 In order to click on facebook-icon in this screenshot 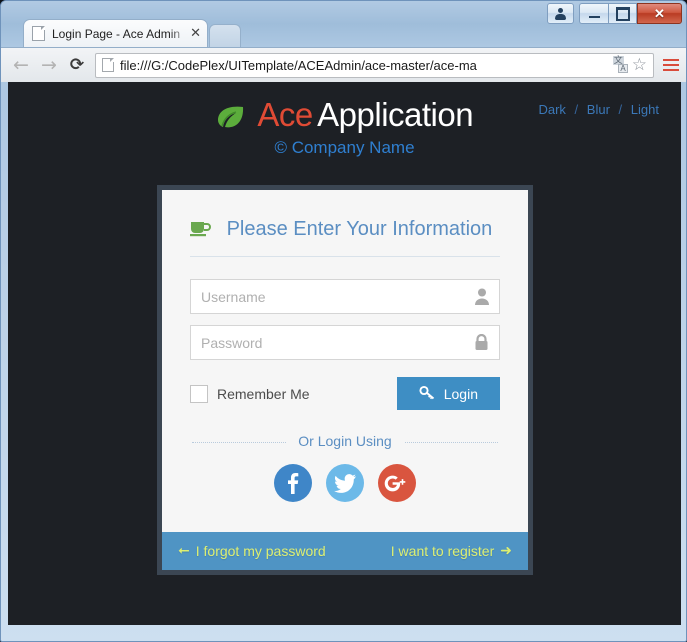, I will do `click(293, 483)`.